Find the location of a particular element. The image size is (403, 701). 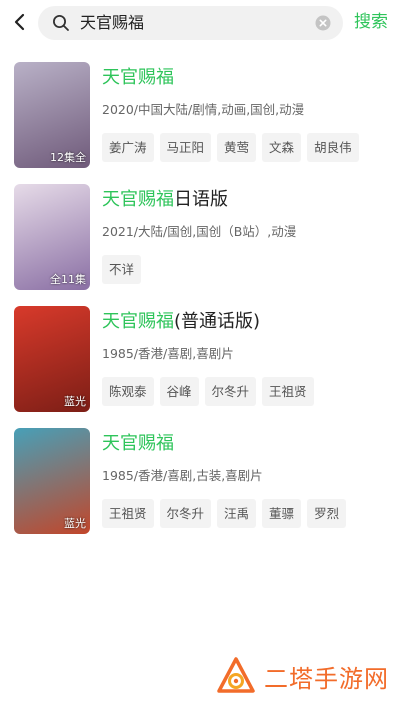

tag-chip: 汪禹 is located at coordinates (237, 513).